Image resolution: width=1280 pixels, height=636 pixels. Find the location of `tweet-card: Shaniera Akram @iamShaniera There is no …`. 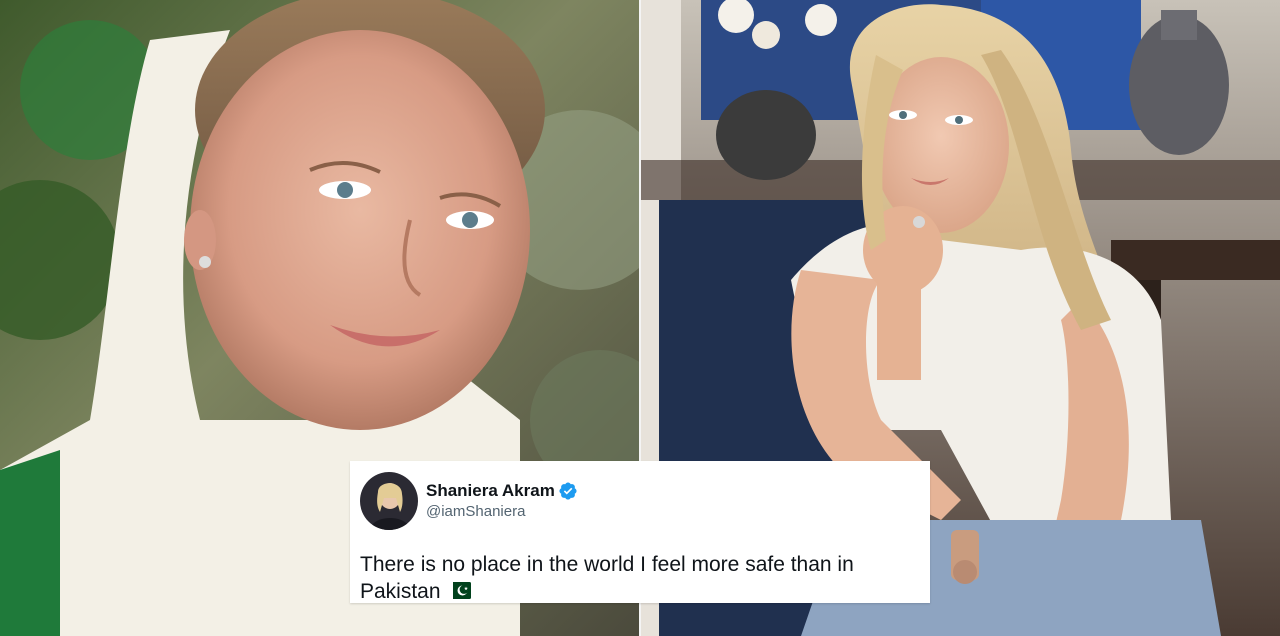

tweet-card: Shaniera Akram @iamShaniera There is no … is located at coordinates (640, 532).